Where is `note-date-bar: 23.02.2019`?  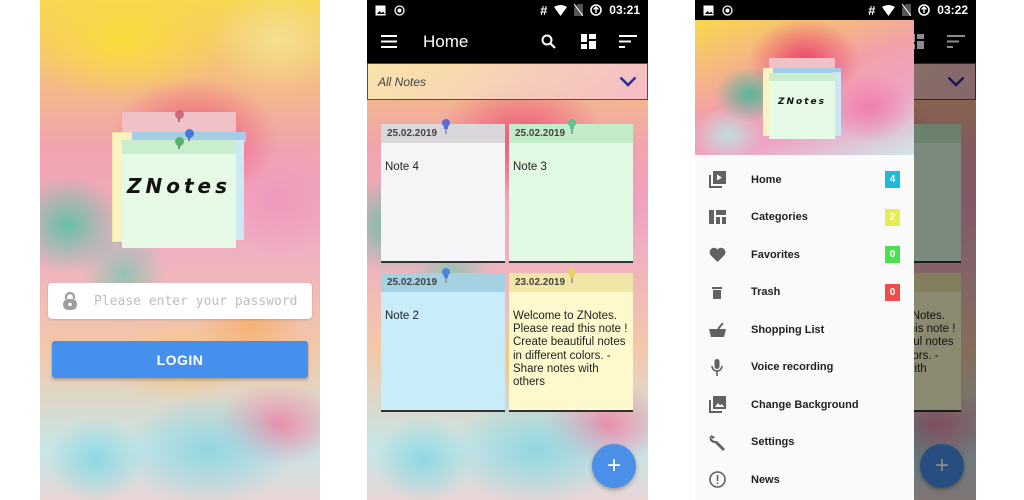
note-date-bar: 23.02.2019 is located at coordinates (571, 280).